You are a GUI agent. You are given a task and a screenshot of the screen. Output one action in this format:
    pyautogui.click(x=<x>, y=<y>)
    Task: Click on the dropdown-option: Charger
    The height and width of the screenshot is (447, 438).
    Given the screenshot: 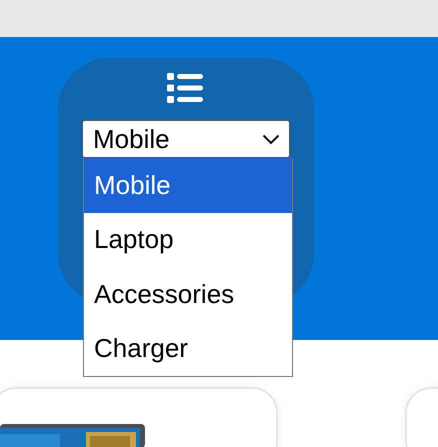 What is the action you would take?
    pyautogui.click(x=188, y=349)
    